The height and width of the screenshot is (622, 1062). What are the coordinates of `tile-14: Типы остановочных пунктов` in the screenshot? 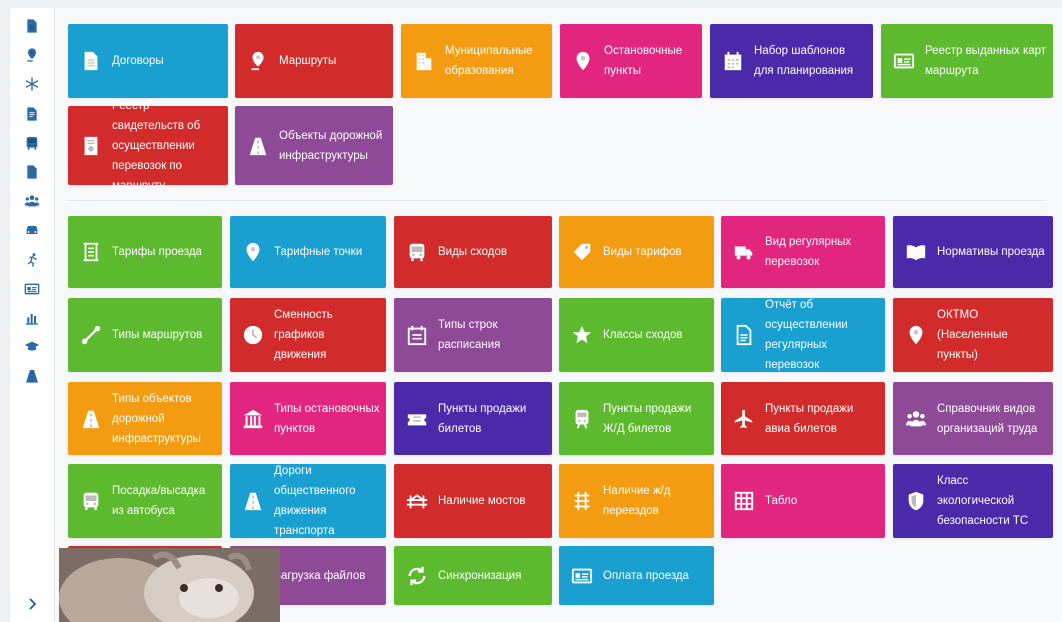 It's located at (308, 418).